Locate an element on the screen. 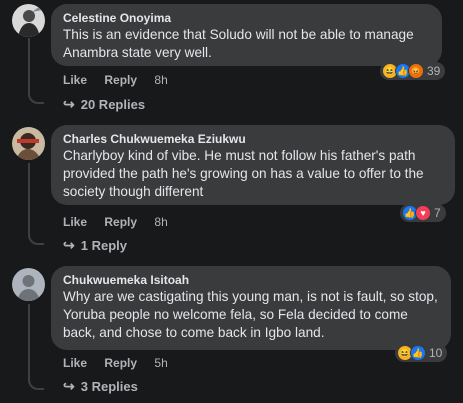 The width and height of the screenshot is (463, 403). love-reaction-icon: ♥ is located at coordinates (423, 213).